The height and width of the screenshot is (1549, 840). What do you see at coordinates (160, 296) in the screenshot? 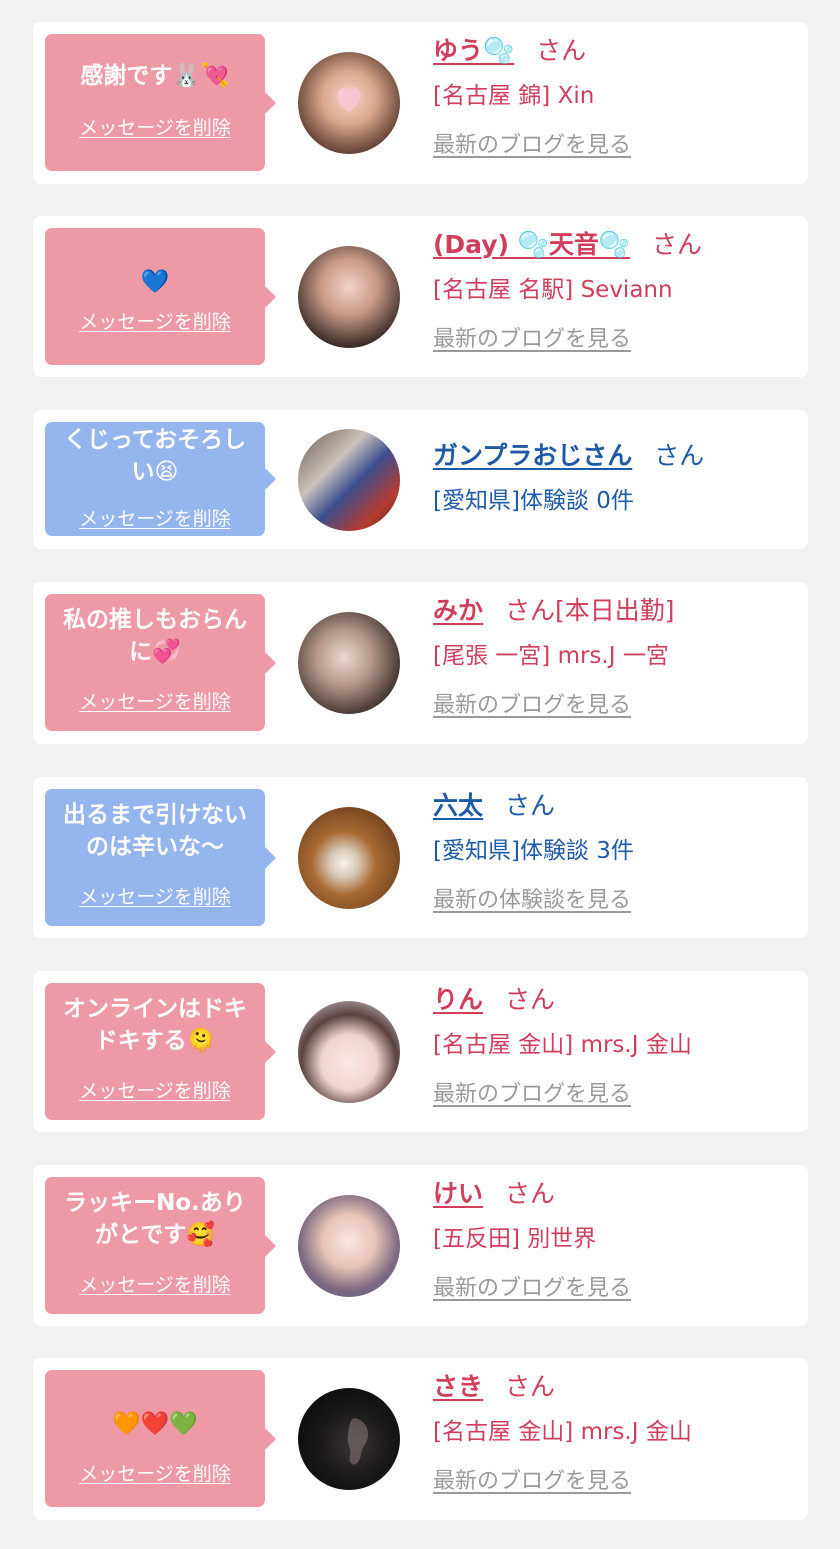
I see `message-bubble: 💙 メッセージを削除` at bounding box center [160, 296].